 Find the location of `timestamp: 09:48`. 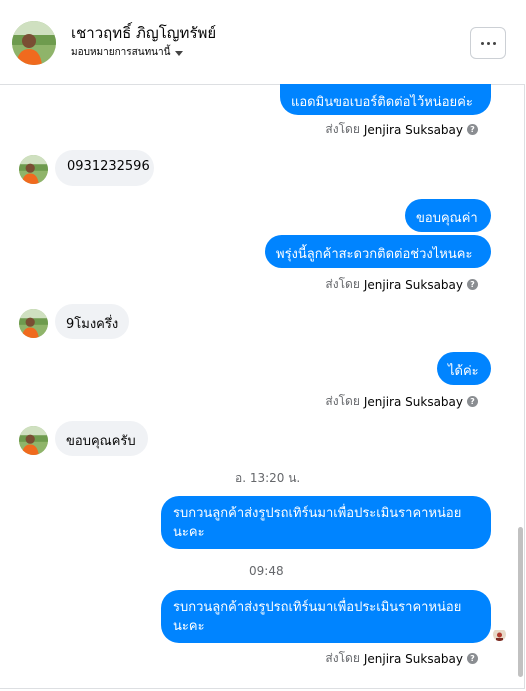

timestamp: 09:48 is located at coordinates (266, 571).